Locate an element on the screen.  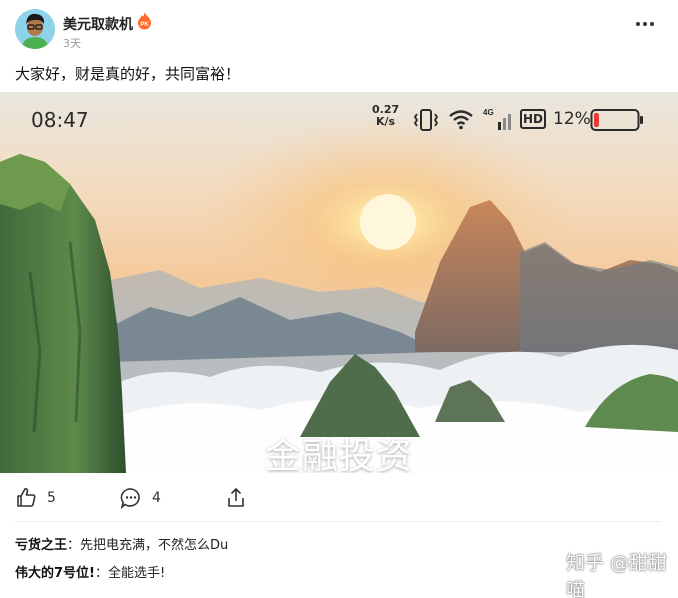
share-icon is located at coordinates (236, 497).